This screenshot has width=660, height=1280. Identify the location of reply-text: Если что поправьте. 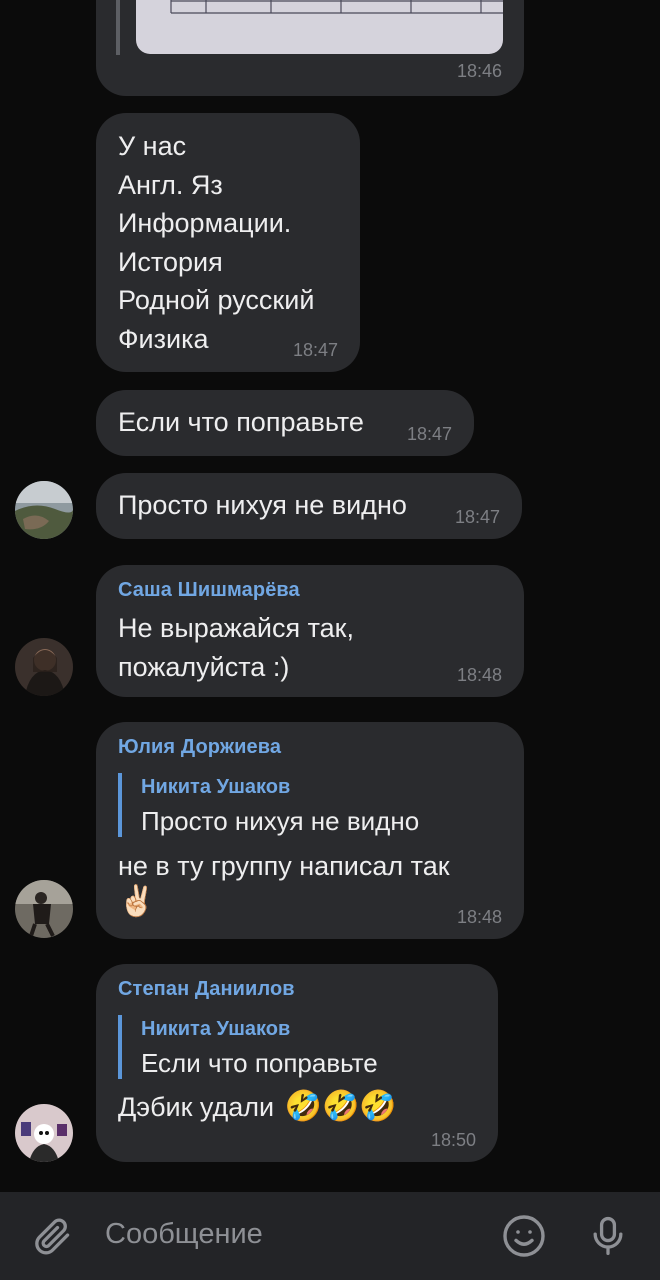
(259, 1063).